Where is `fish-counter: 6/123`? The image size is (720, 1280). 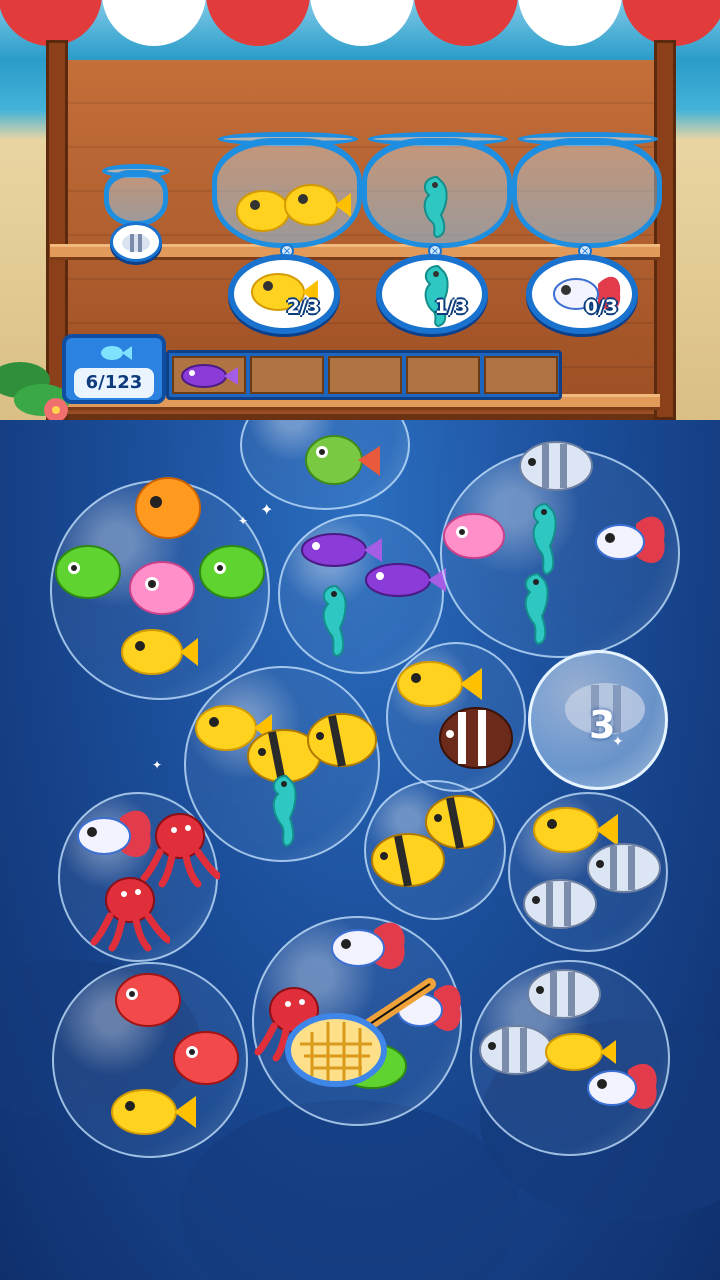
fish-counter: 6/123 is located at coordinates (114, 369).